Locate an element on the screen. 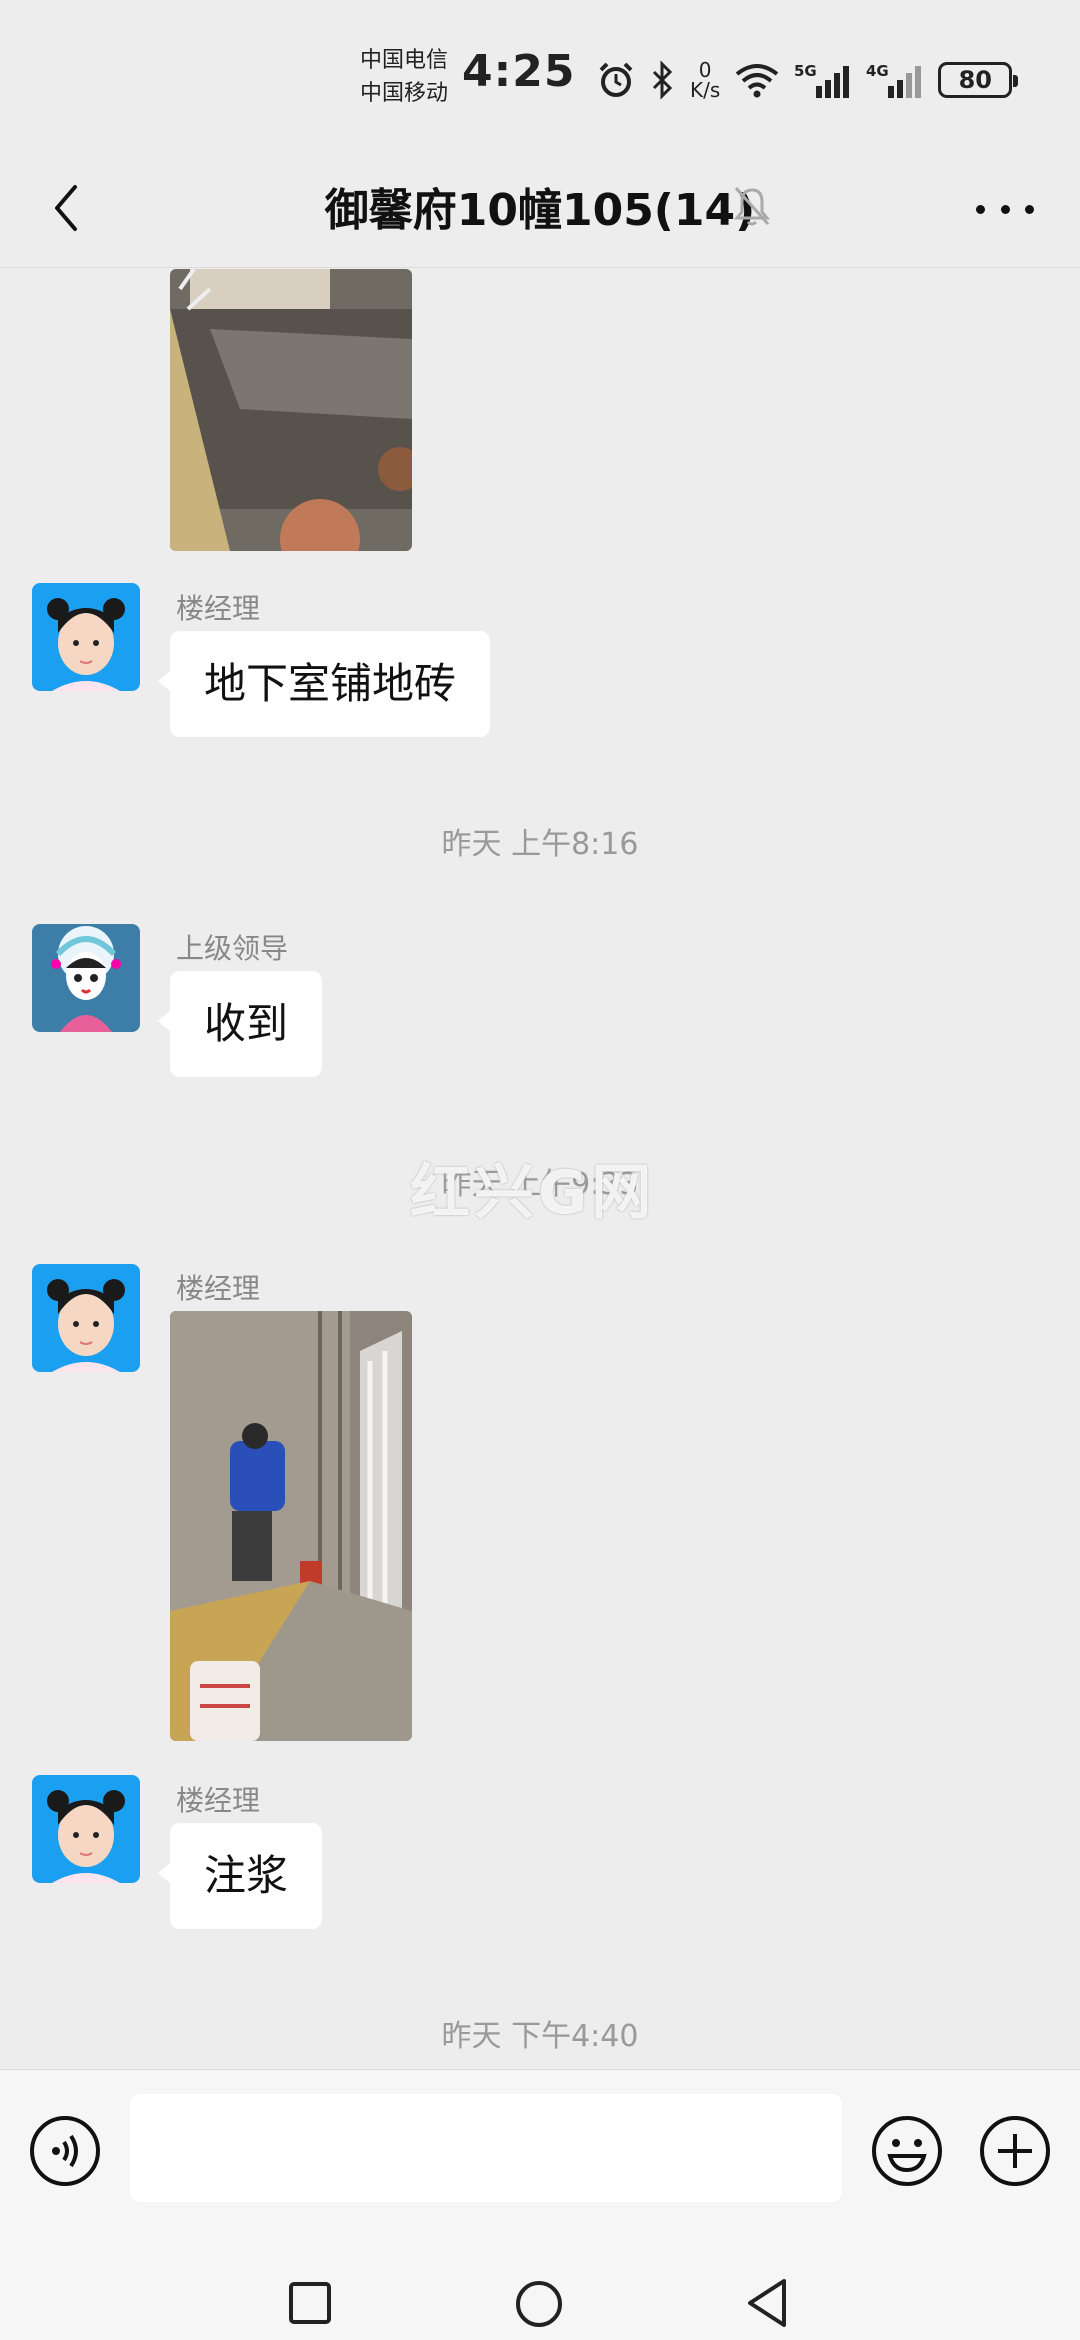 The width and height of the screenshot is (1080, 2340). message-bubble: 注浆 is located at coordinates (240, 1876).